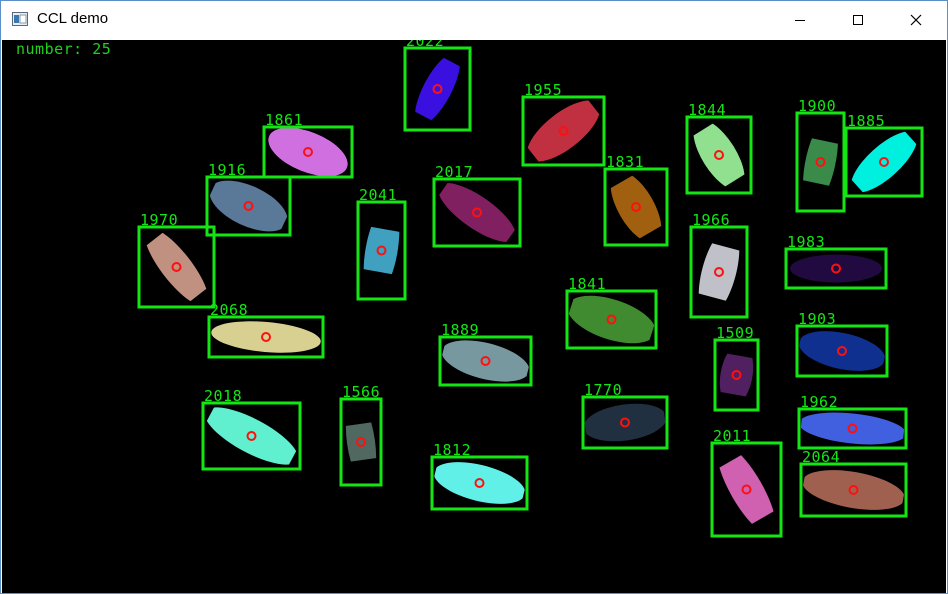 This screenshot has width=948, height=594. Describe the element at coordinates (732, 436) in the screenshot. I see `component-label: 2011` at that location.